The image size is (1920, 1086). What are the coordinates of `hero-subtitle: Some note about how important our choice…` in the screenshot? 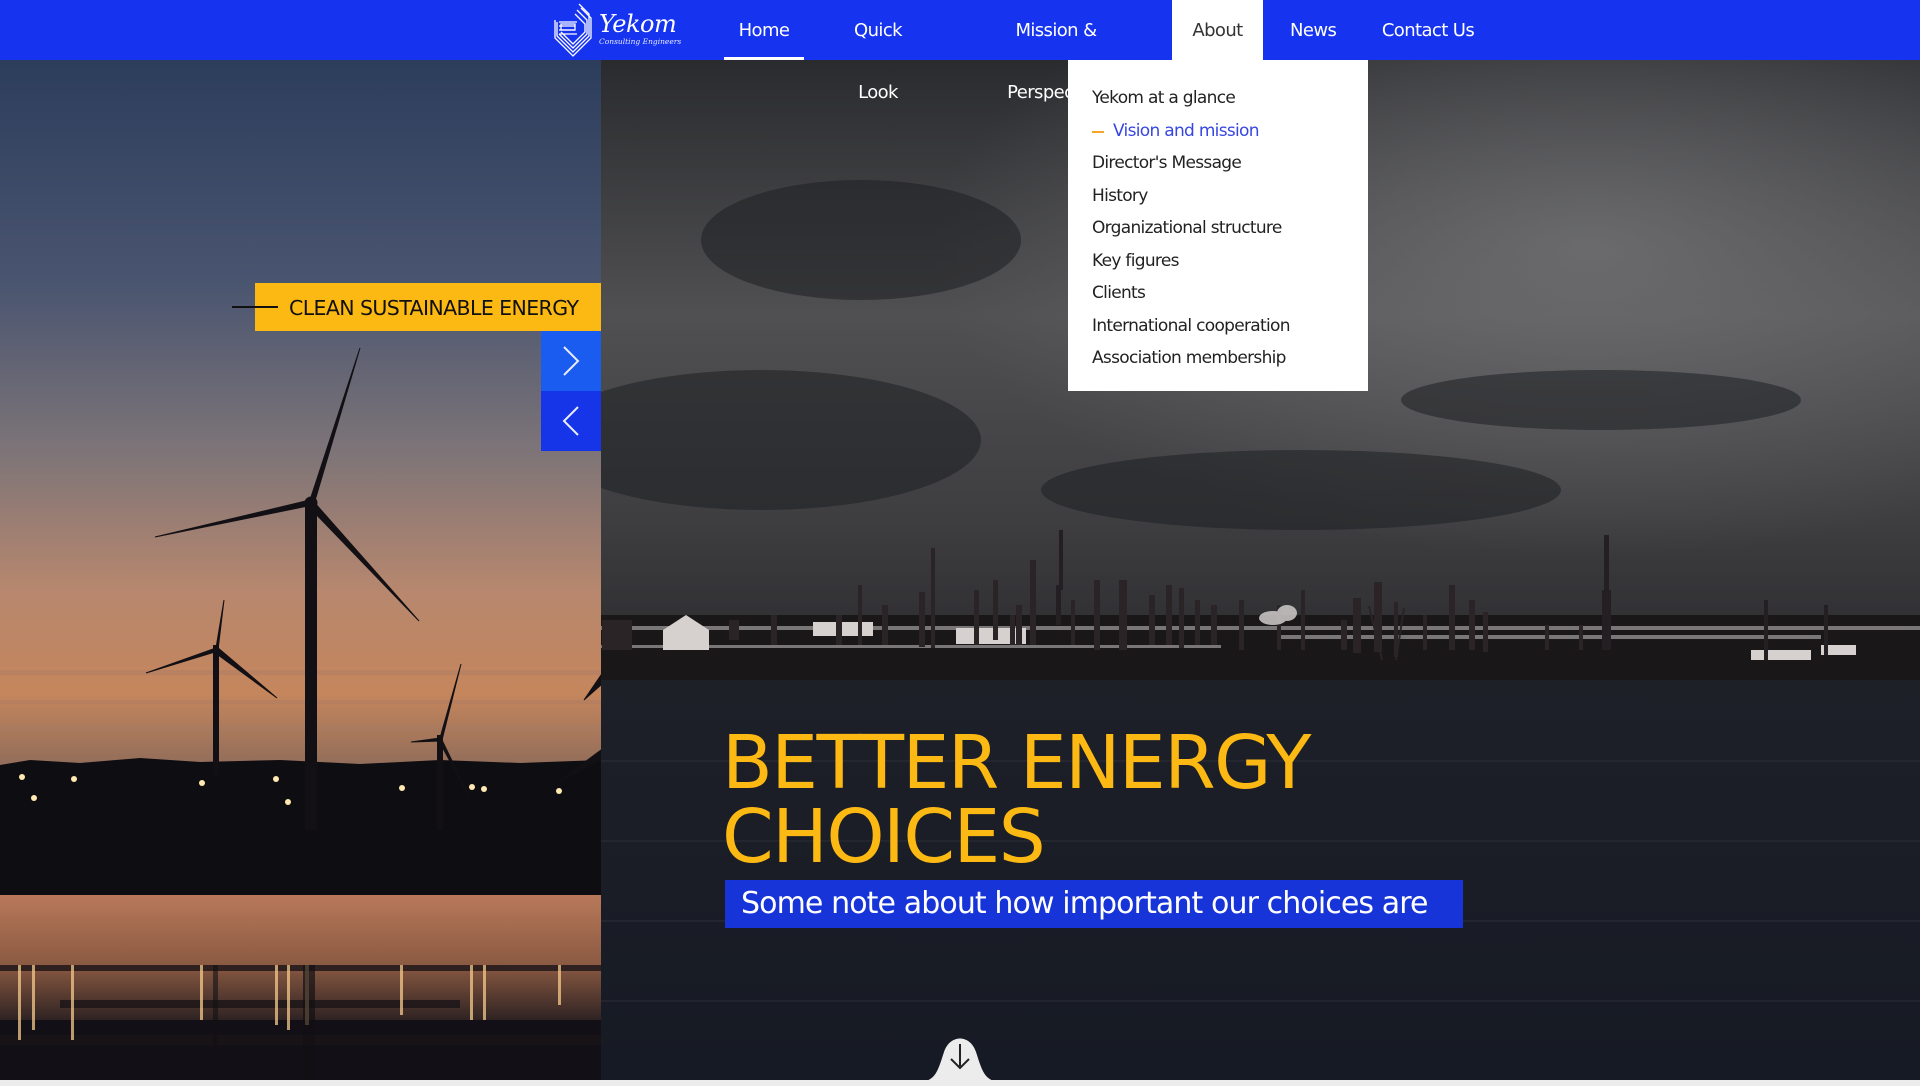 It's located at (1094, 904).